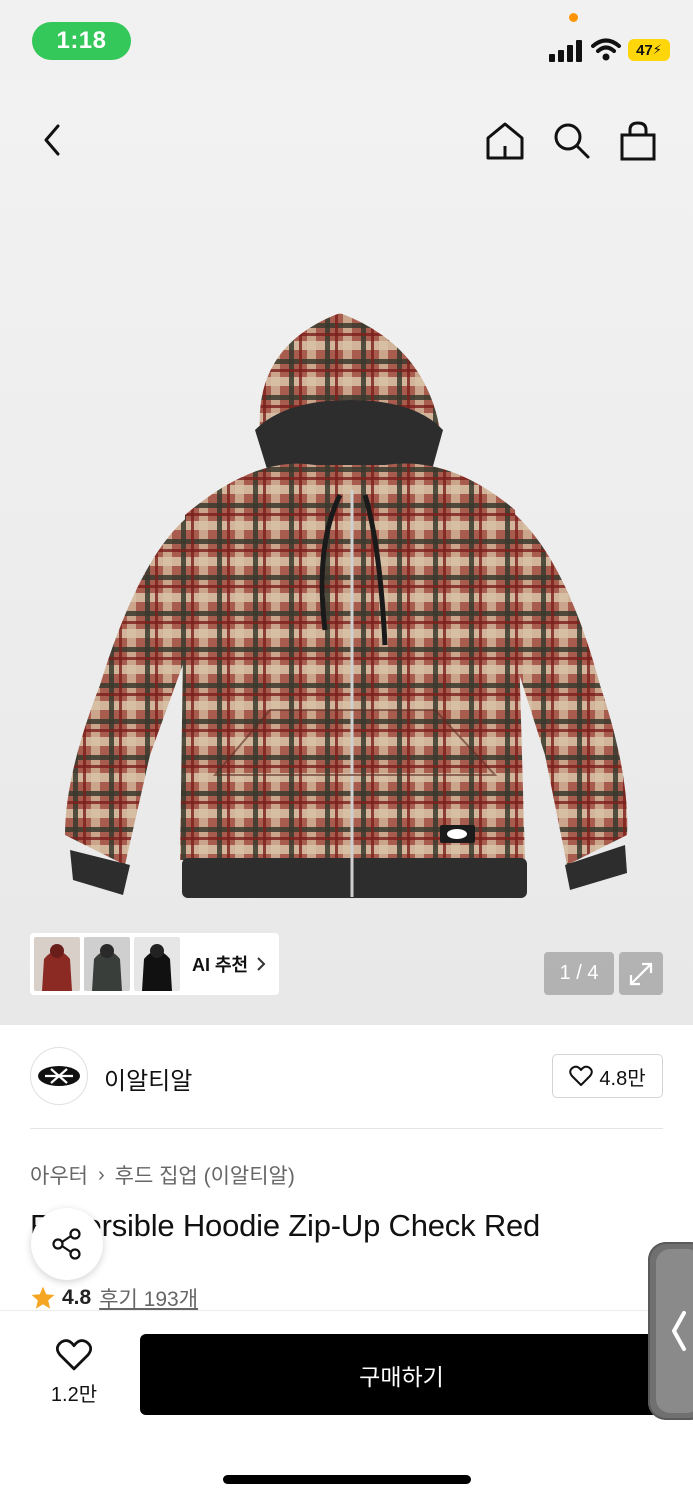  Describe the element at coordinates (220, 965) in the screenshot. I see `ai-recommend-label: AI 추천` at that location.